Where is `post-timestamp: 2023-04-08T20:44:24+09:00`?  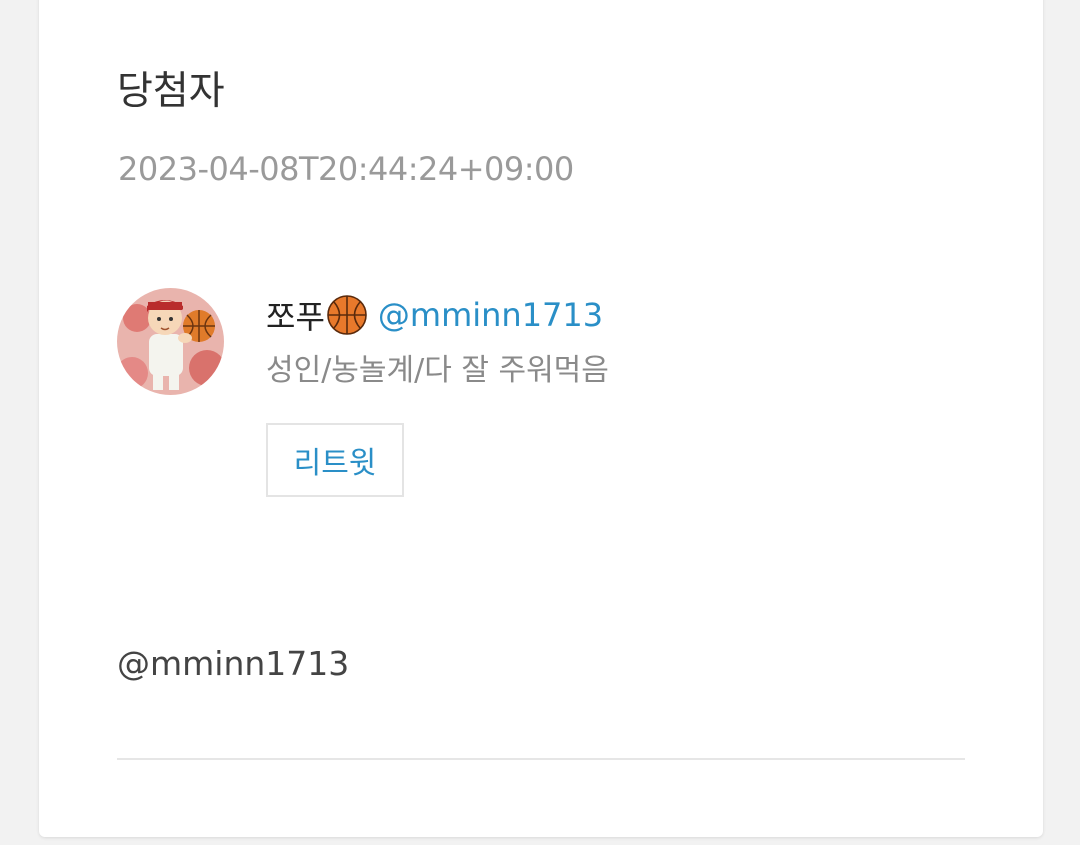 post-timestamp: 2023-04-08T20:44:24+09:00 is located at coordinates (346, 169).